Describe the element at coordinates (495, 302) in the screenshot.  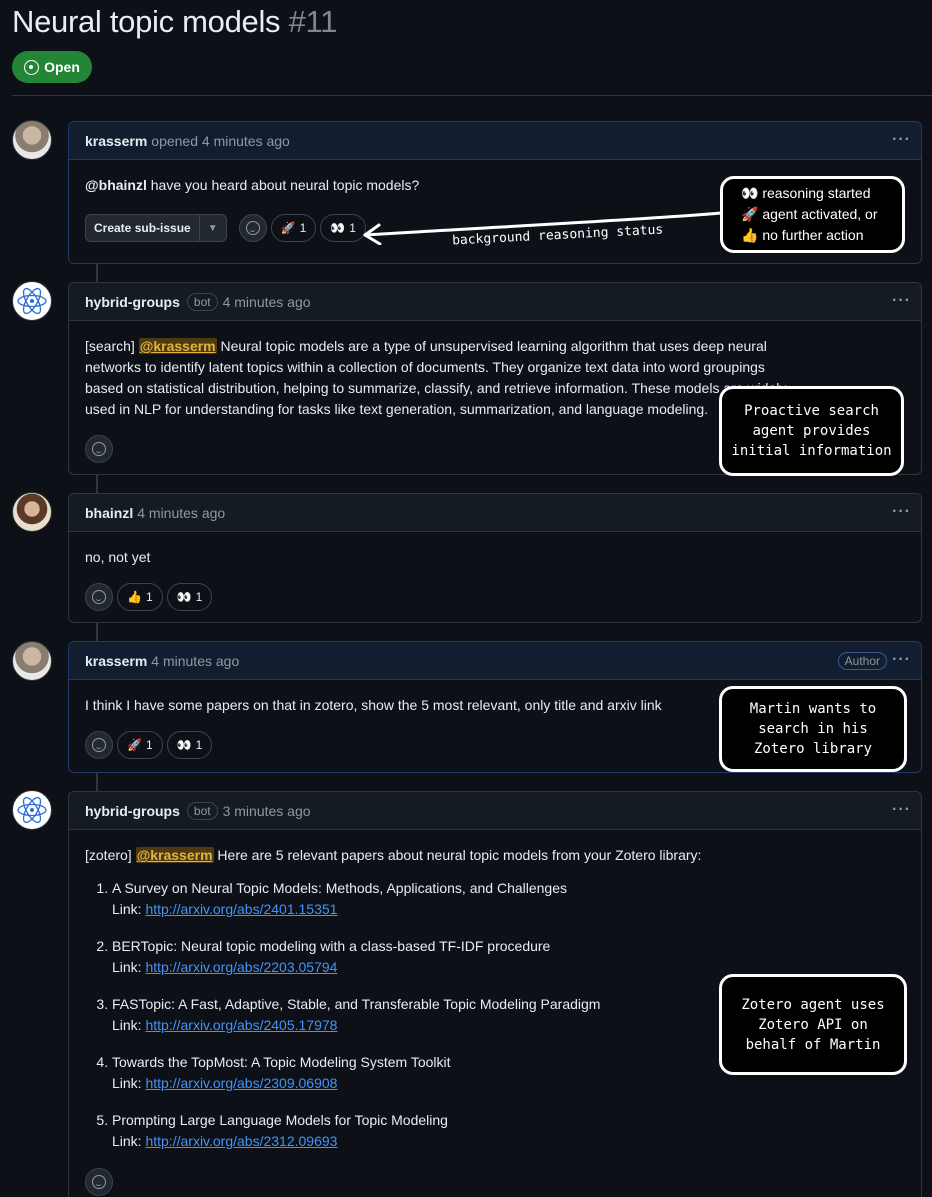
I see `comment-header: hybrid-groups bot 4 minutes ago ···` at that location.